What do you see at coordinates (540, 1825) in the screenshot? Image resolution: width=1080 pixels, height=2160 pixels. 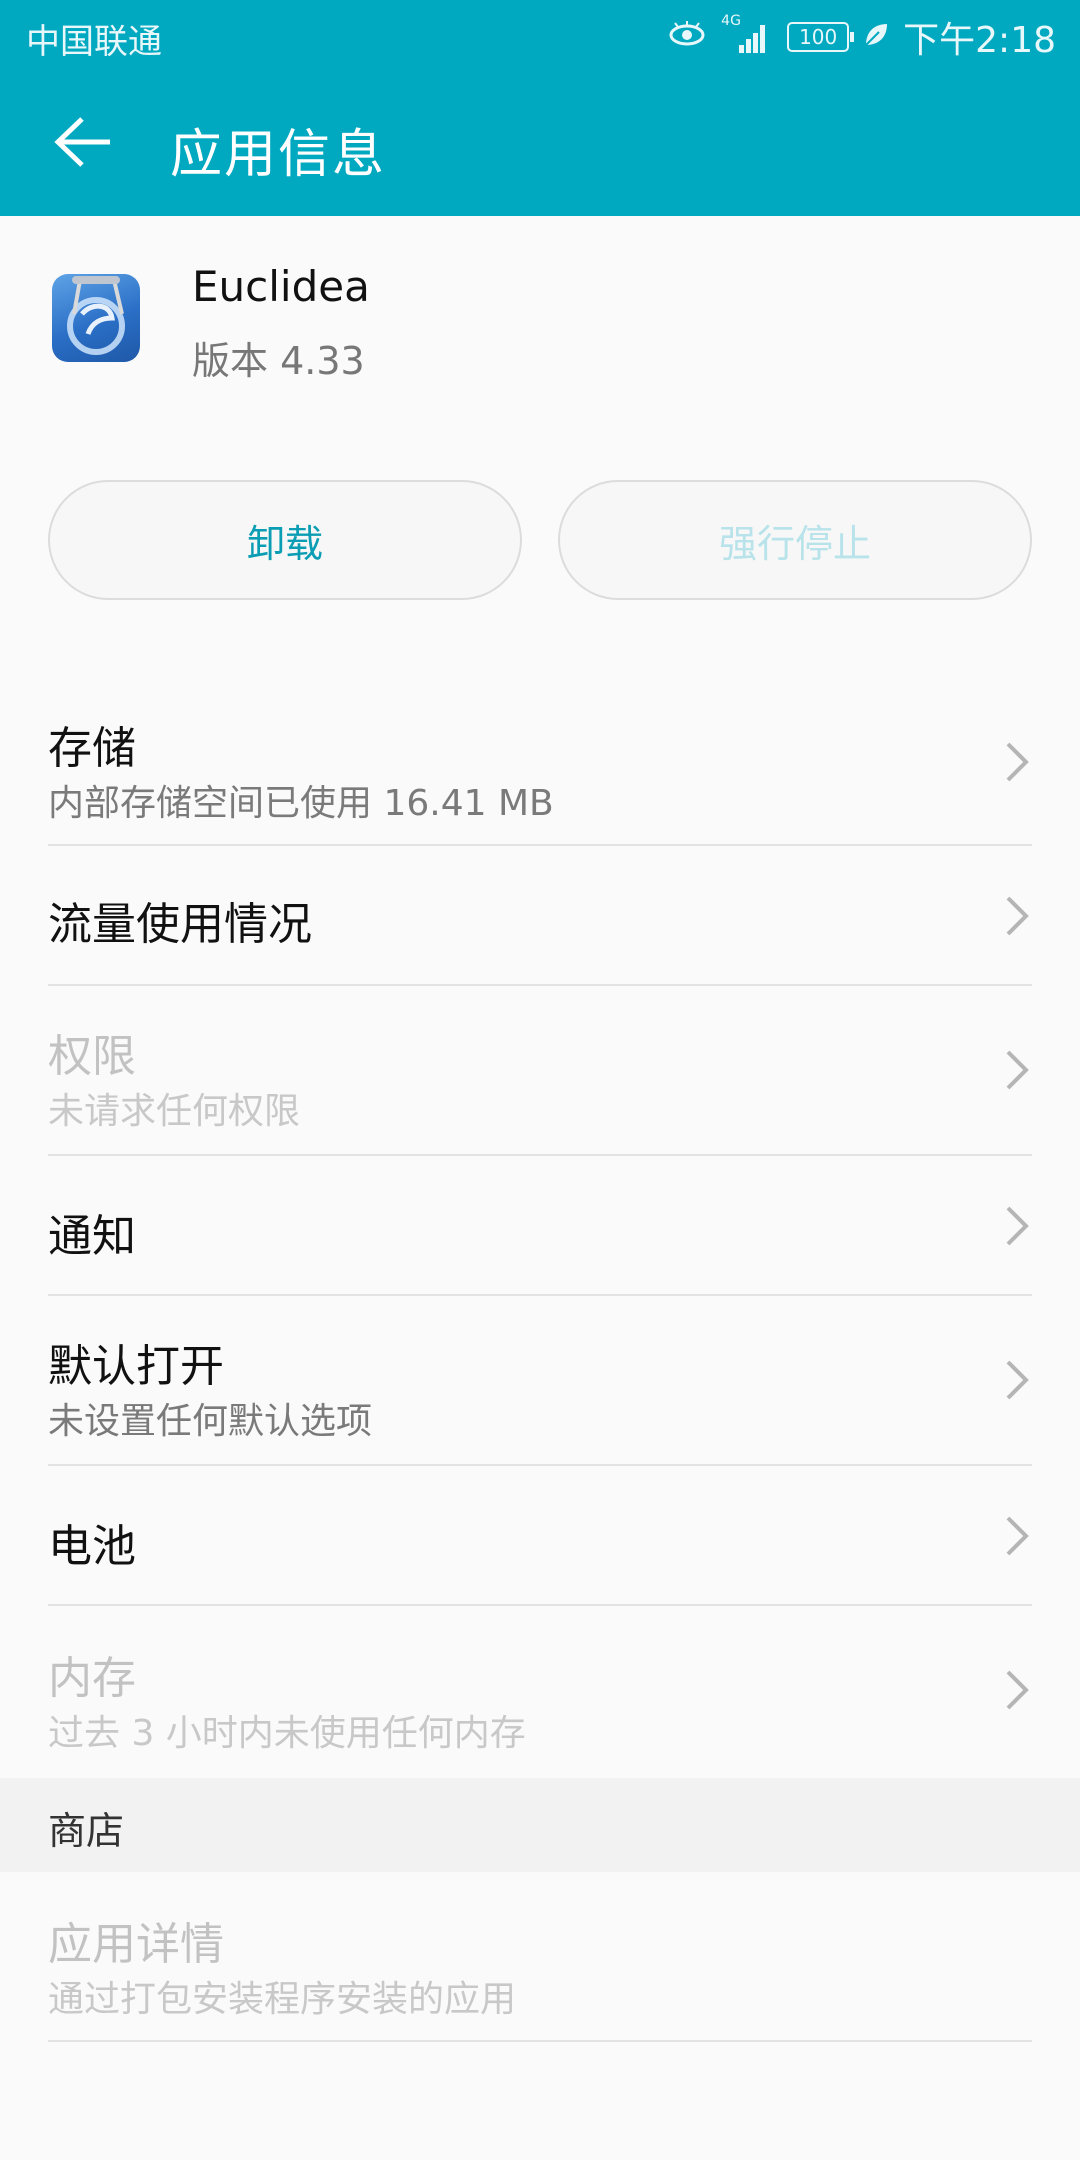 I see `store-section-header: 商店` at bounding box center [540, 1825].